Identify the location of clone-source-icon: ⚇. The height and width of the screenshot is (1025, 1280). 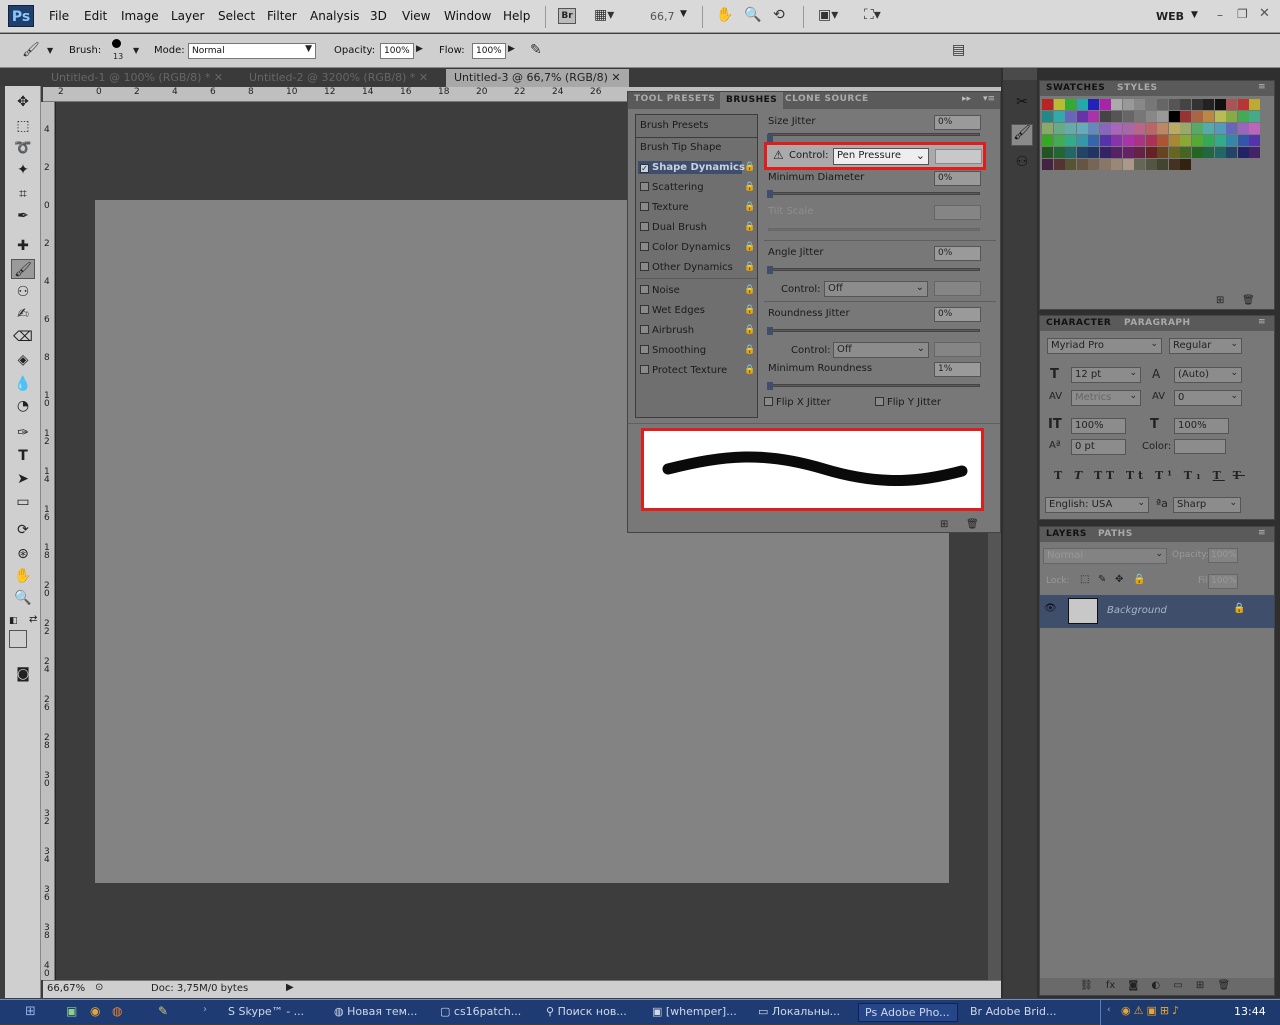
(1022, 165).